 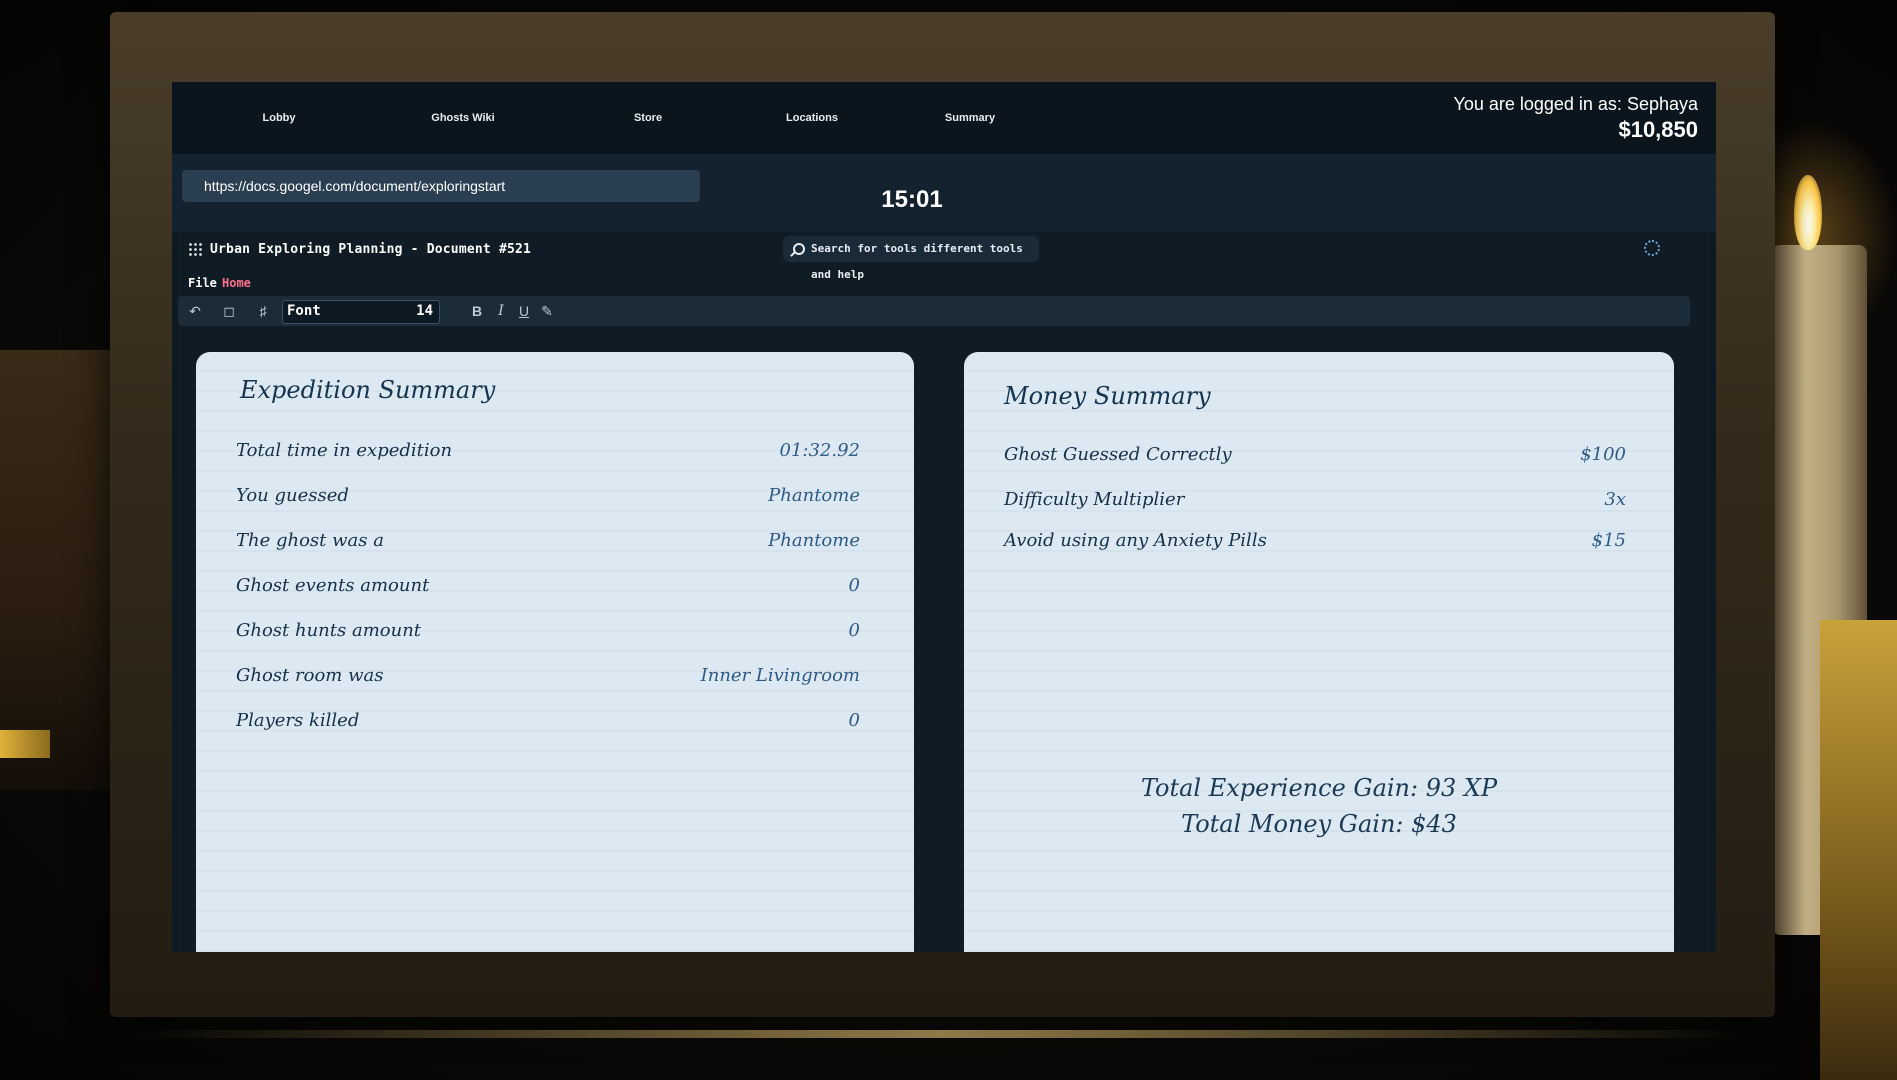 What do you see at coordinates (1319, 824) in the screenshot?
I see `total-money-gain: Total Money Gain: $43` at bounding box center [1319, 824].